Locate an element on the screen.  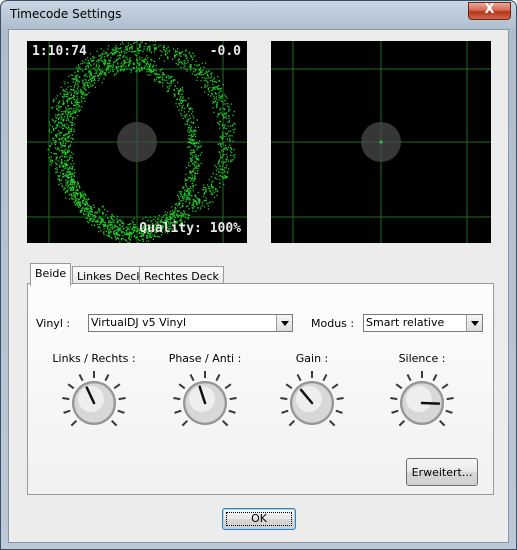
signal-dot is located at coordinates (381, 142).